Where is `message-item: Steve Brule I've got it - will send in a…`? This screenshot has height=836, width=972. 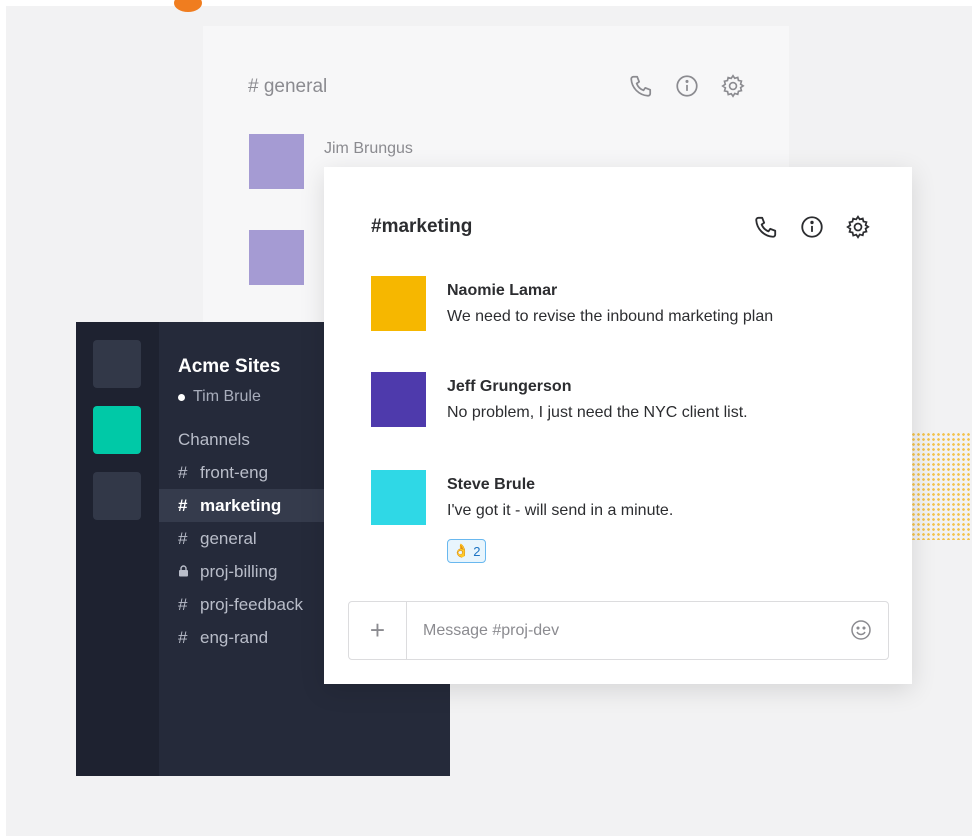 message-item: Steve Brule I've got it - will send in a… is located at coordinates (621, 499).